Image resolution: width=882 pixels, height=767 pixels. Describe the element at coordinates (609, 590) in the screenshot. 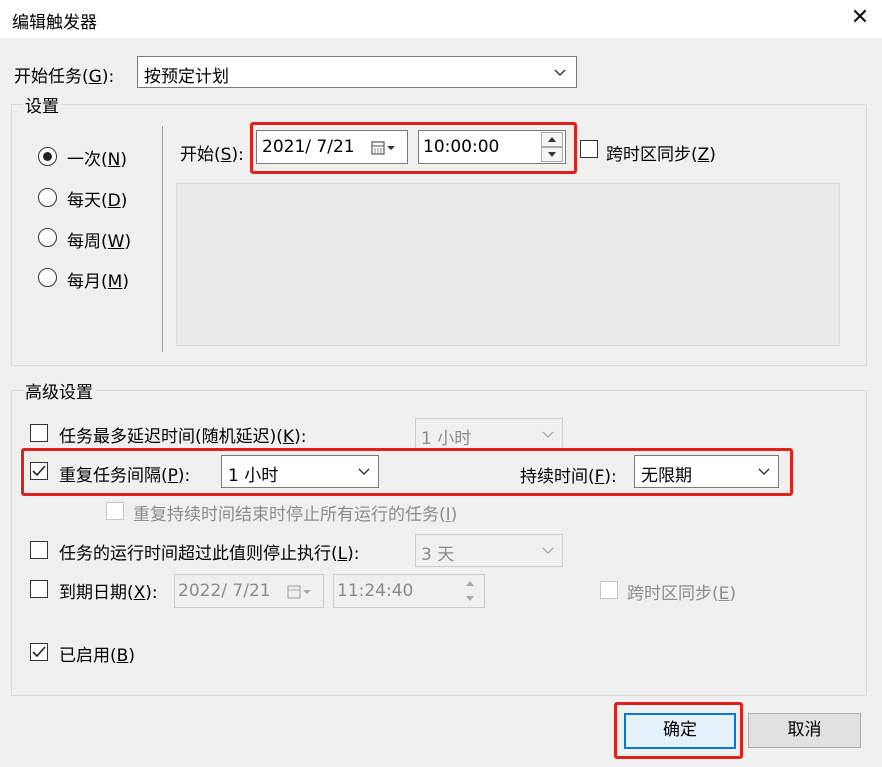

I see `expire-sync-checkbox` at that location.